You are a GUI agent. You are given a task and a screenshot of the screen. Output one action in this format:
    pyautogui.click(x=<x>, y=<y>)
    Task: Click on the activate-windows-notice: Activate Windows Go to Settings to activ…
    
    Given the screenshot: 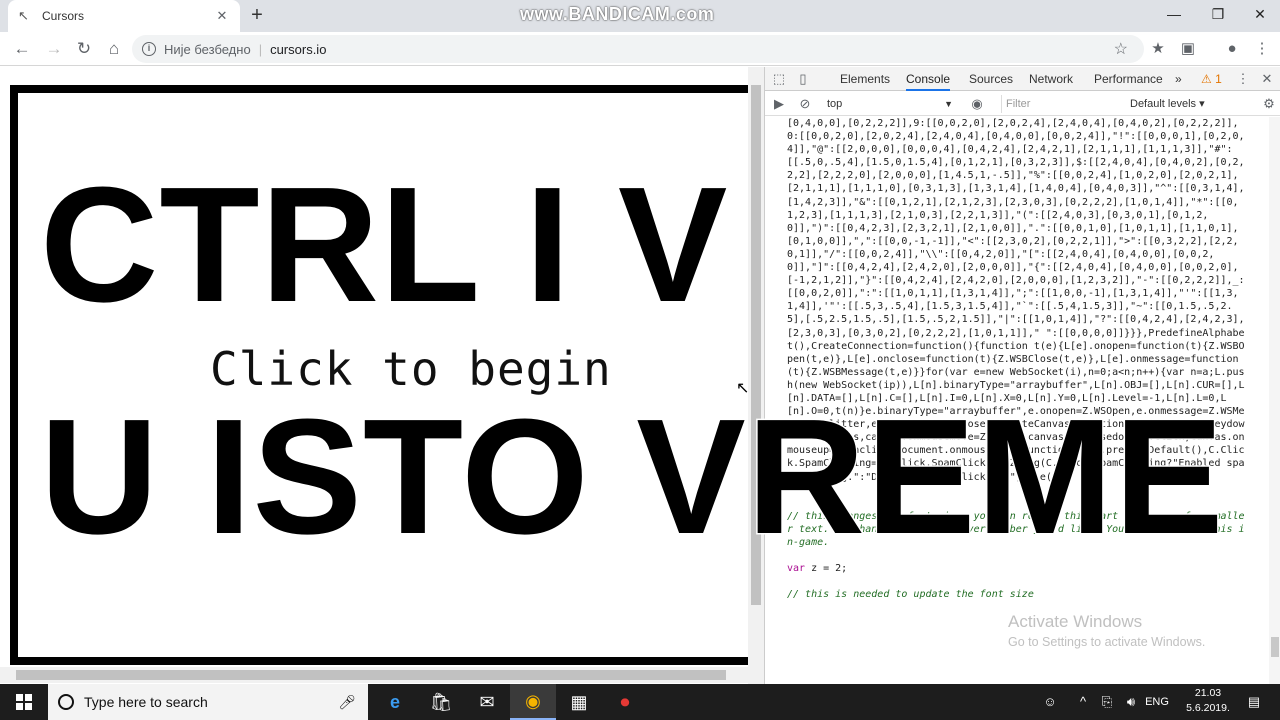 What is the action you would take?
    pyautogui.click(x=1106, y=630)
    